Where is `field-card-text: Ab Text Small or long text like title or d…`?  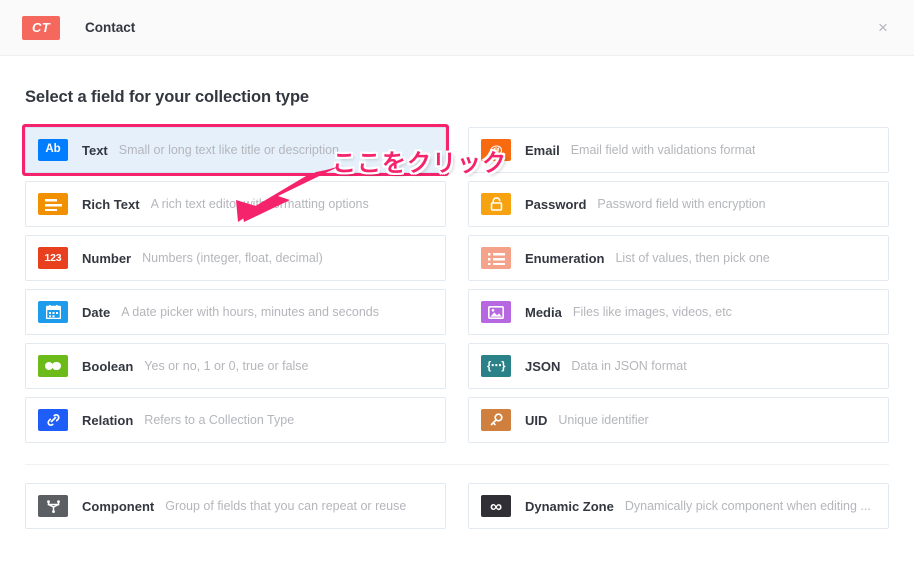 field-card-text: Ab Text Small or long text like title or d… is located at coordinates (235, 150).